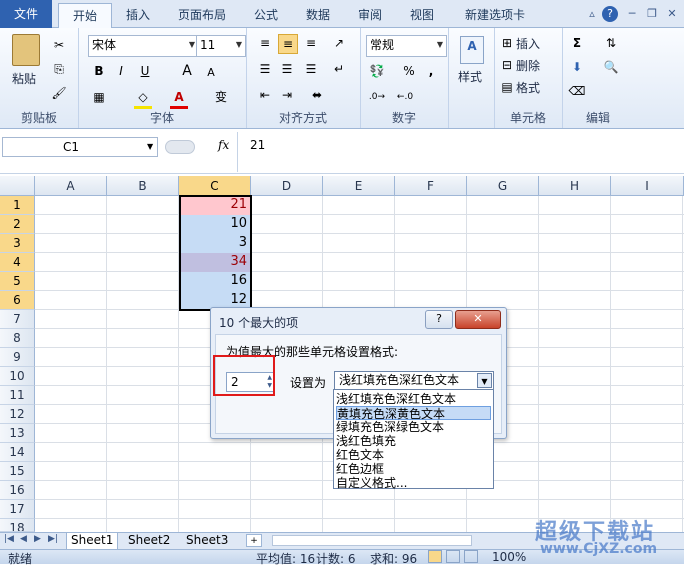  What do you see at coordinates (17, 319) in the screenshot?
I see `row-header-7: 7` at bounding box center [17, 319].